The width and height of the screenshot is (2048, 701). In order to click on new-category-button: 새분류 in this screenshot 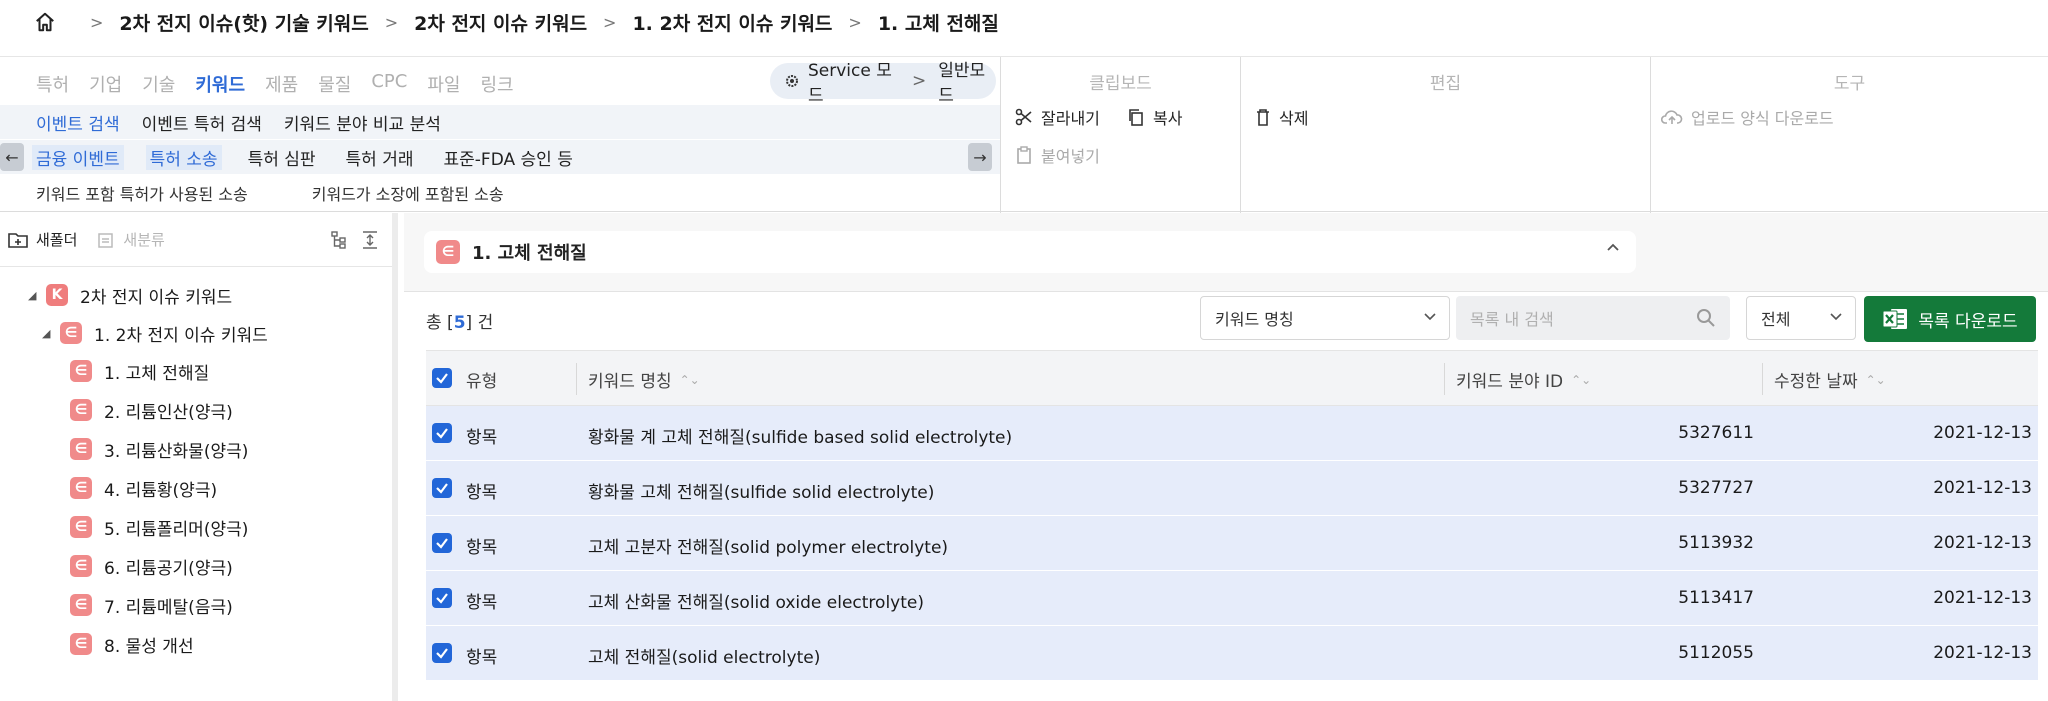, I will do `click(131, 239)`.